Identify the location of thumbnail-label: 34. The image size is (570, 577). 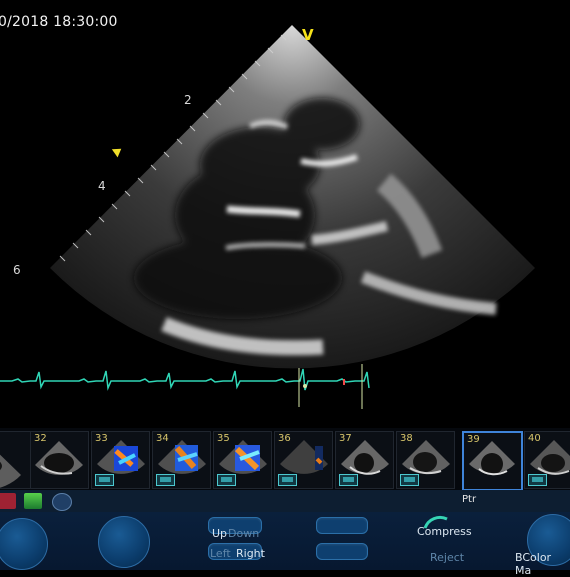
(162, 438).